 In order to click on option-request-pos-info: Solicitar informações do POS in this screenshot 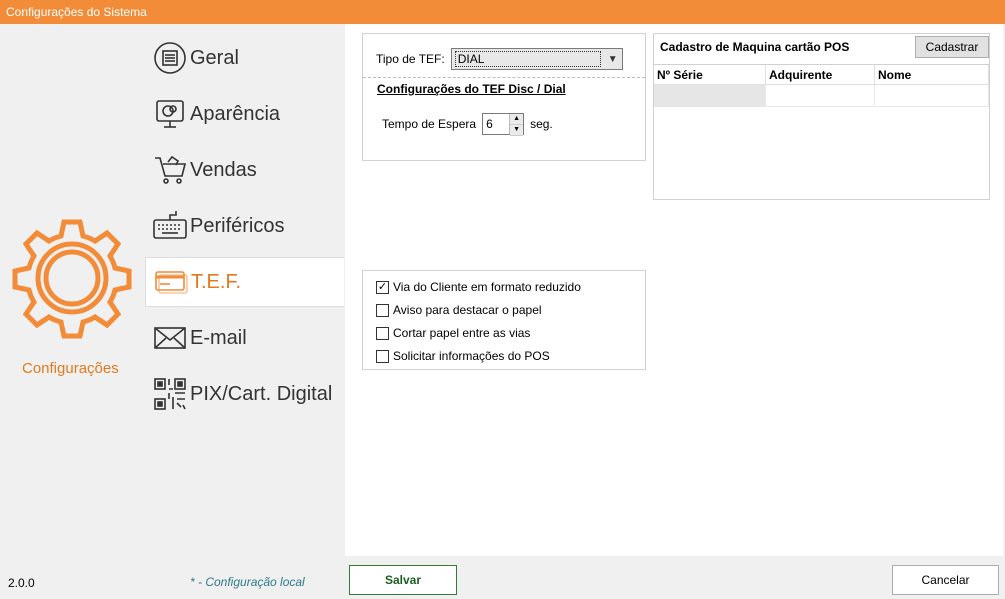, I will do `click(463, 356)`.